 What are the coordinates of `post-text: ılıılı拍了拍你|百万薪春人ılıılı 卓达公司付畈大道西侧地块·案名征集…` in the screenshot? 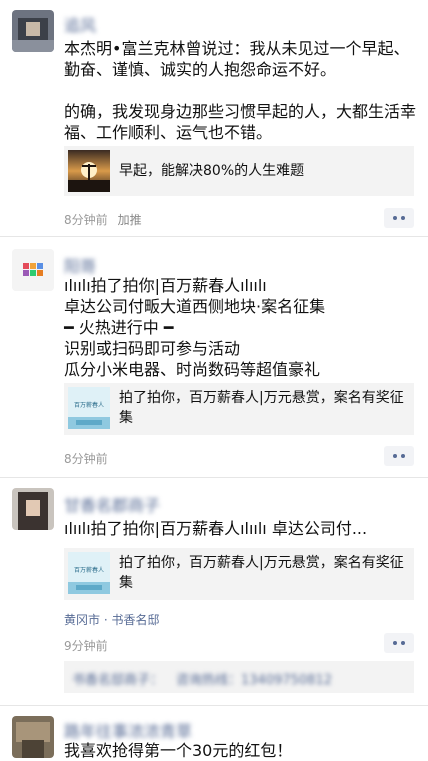 It's located at (195, 327).